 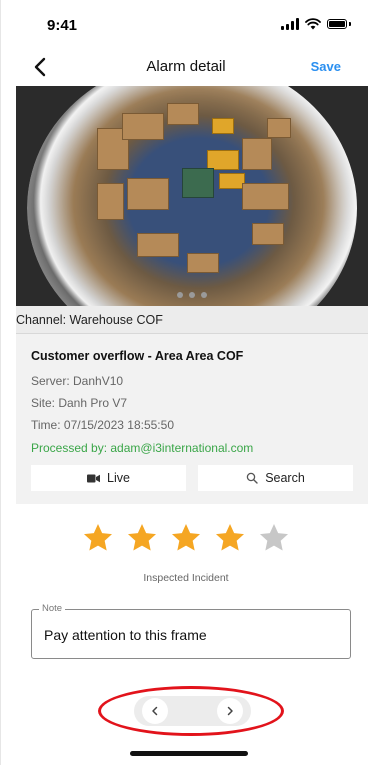 I want to click on battery-cap, so click(x=350, y=24).